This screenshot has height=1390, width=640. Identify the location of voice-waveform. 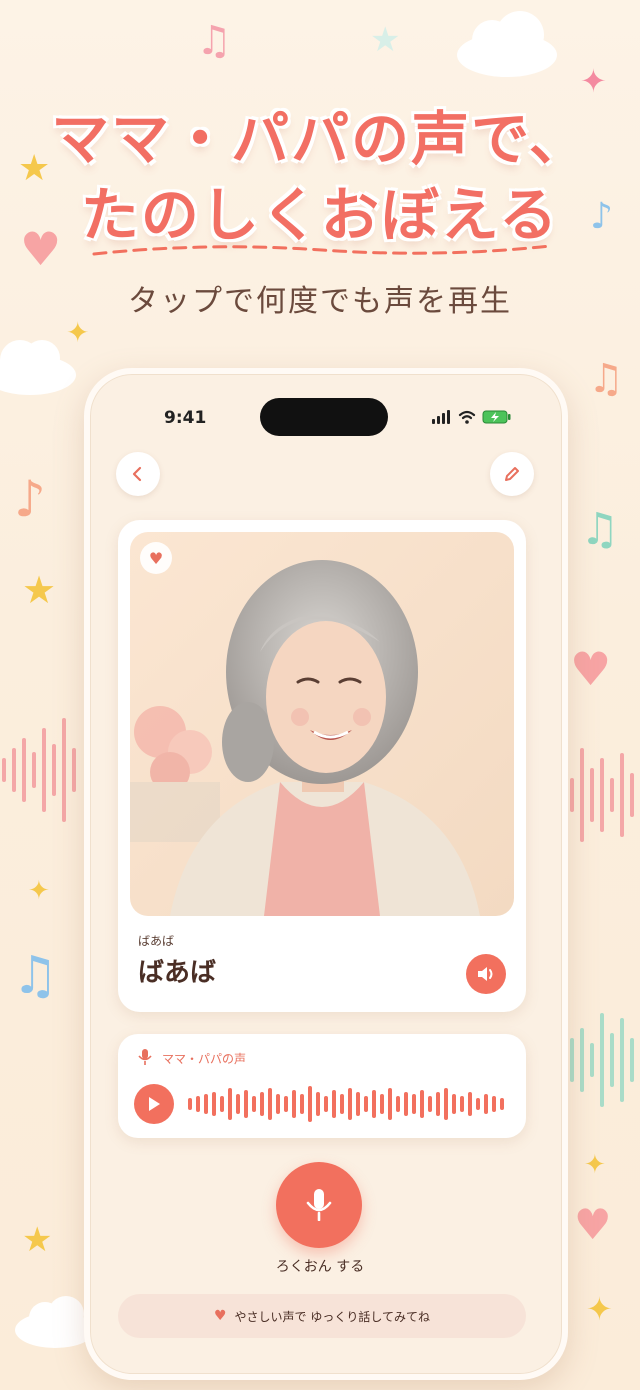
(346, 1104).